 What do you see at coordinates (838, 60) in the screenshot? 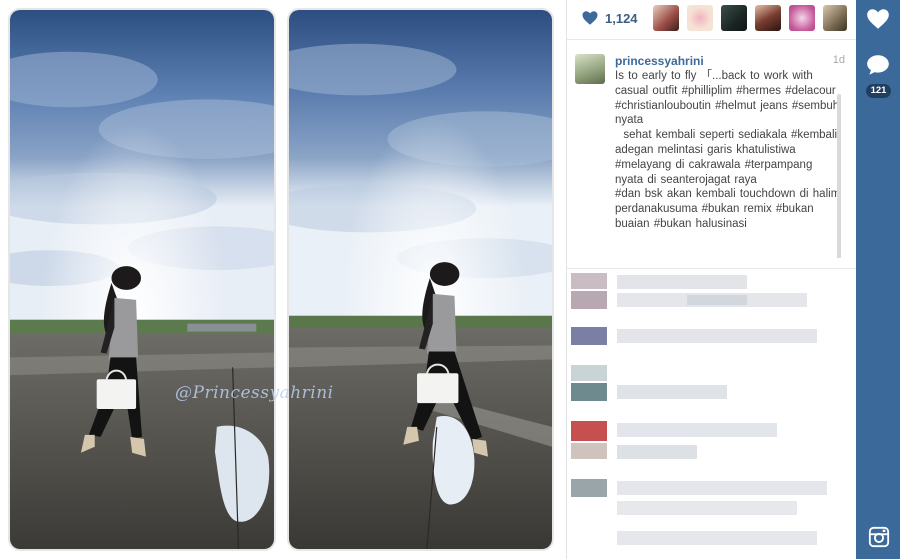
I see `post-timestamp: 1d` at bounding box center [838, 60].